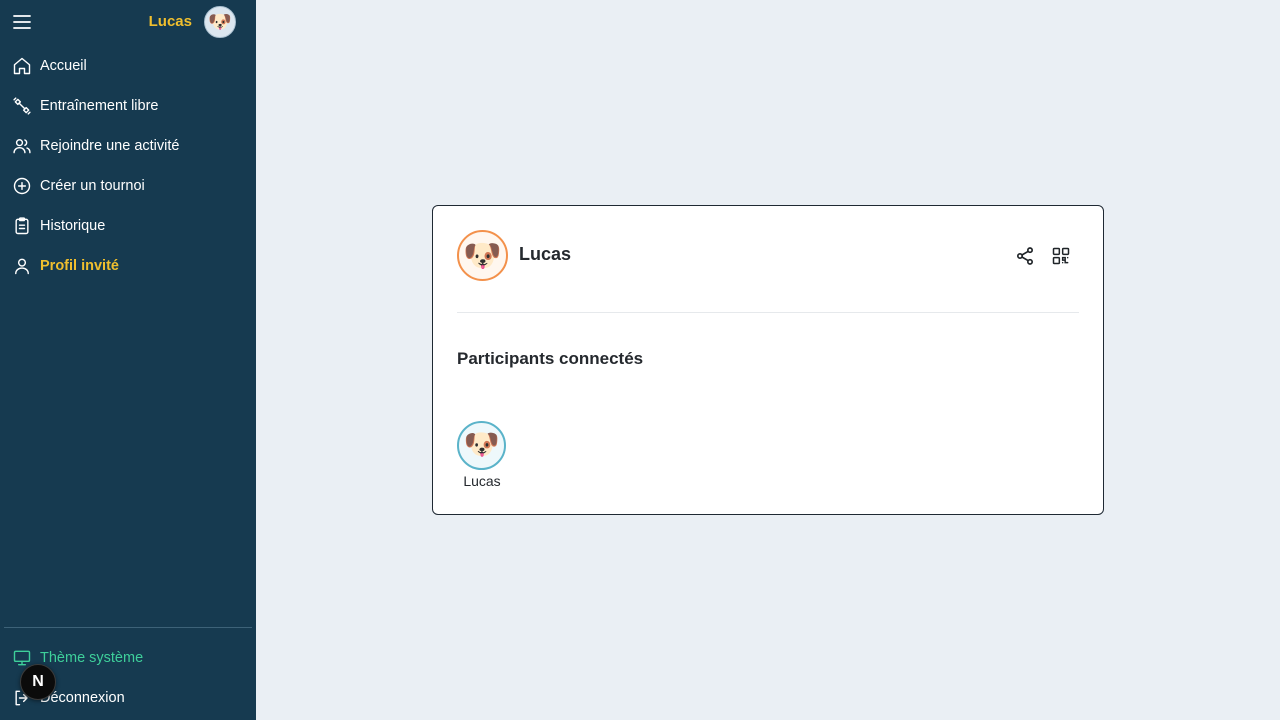 Image resolution: width=1280 pixels, height=720 pixels. I want to click on participants-title: Participants connectés, so click(550, 358).